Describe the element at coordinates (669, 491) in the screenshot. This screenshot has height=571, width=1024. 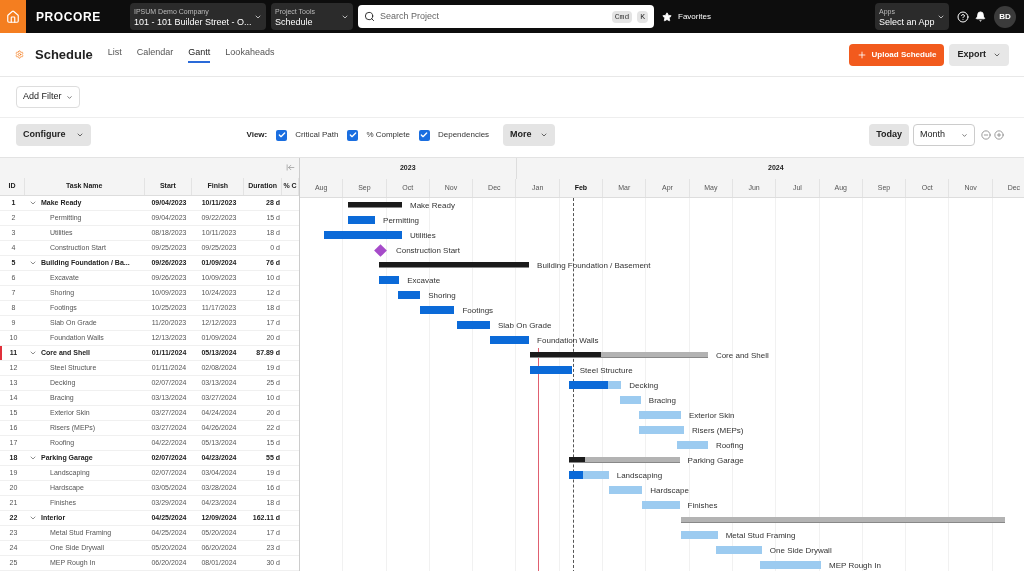
I see `bar-label: Hardscape` at that location.